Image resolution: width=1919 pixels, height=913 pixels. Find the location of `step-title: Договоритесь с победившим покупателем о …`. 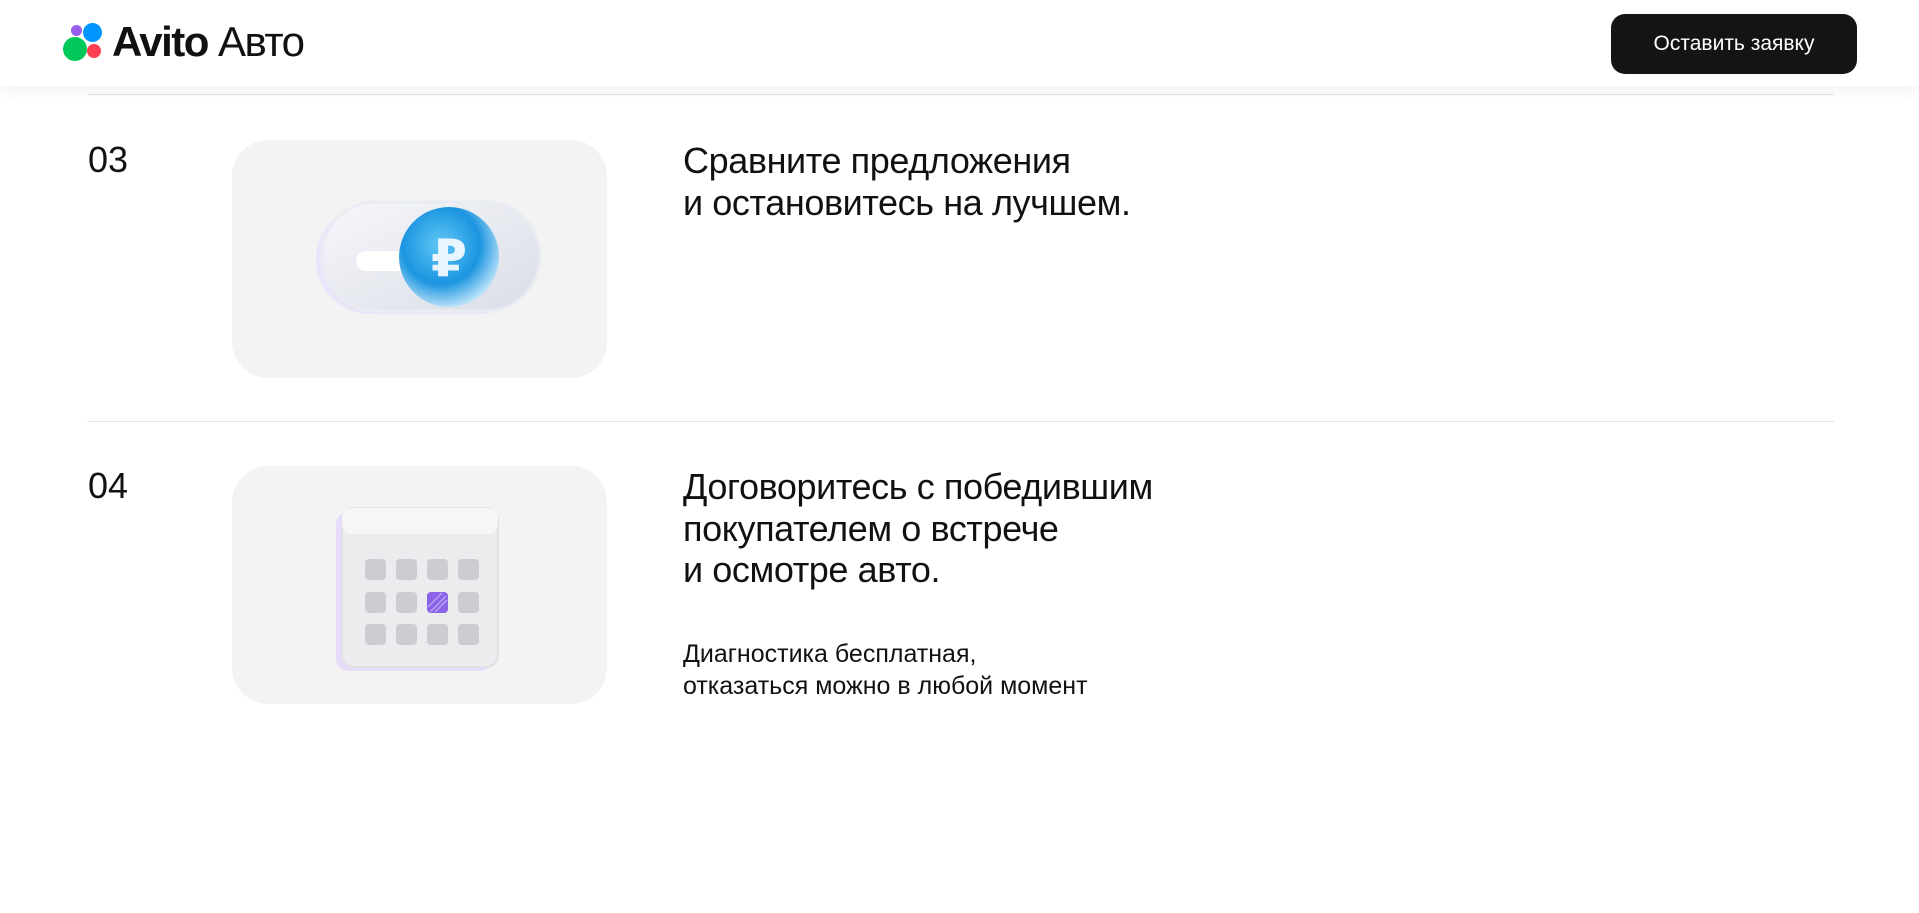

step-title: Договоритесь с победившим покупателем о … is located at coordinates (918, 528).